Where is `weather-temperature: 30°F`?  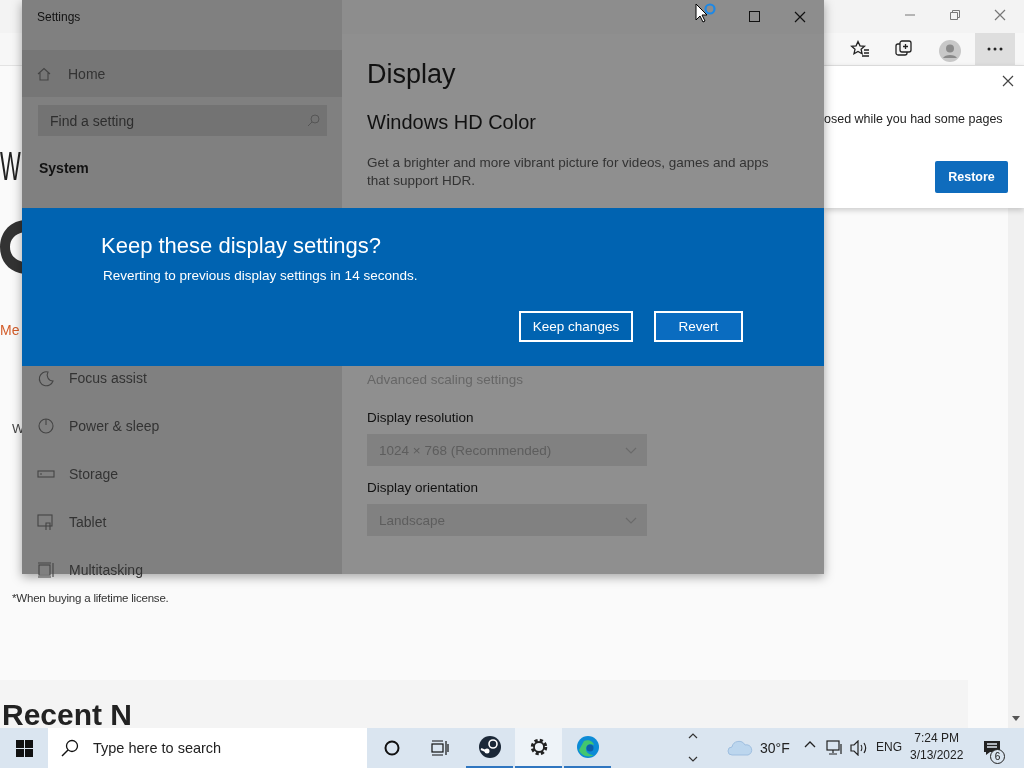 weather-temperature: 30°F is located at coordinates (775, 748).